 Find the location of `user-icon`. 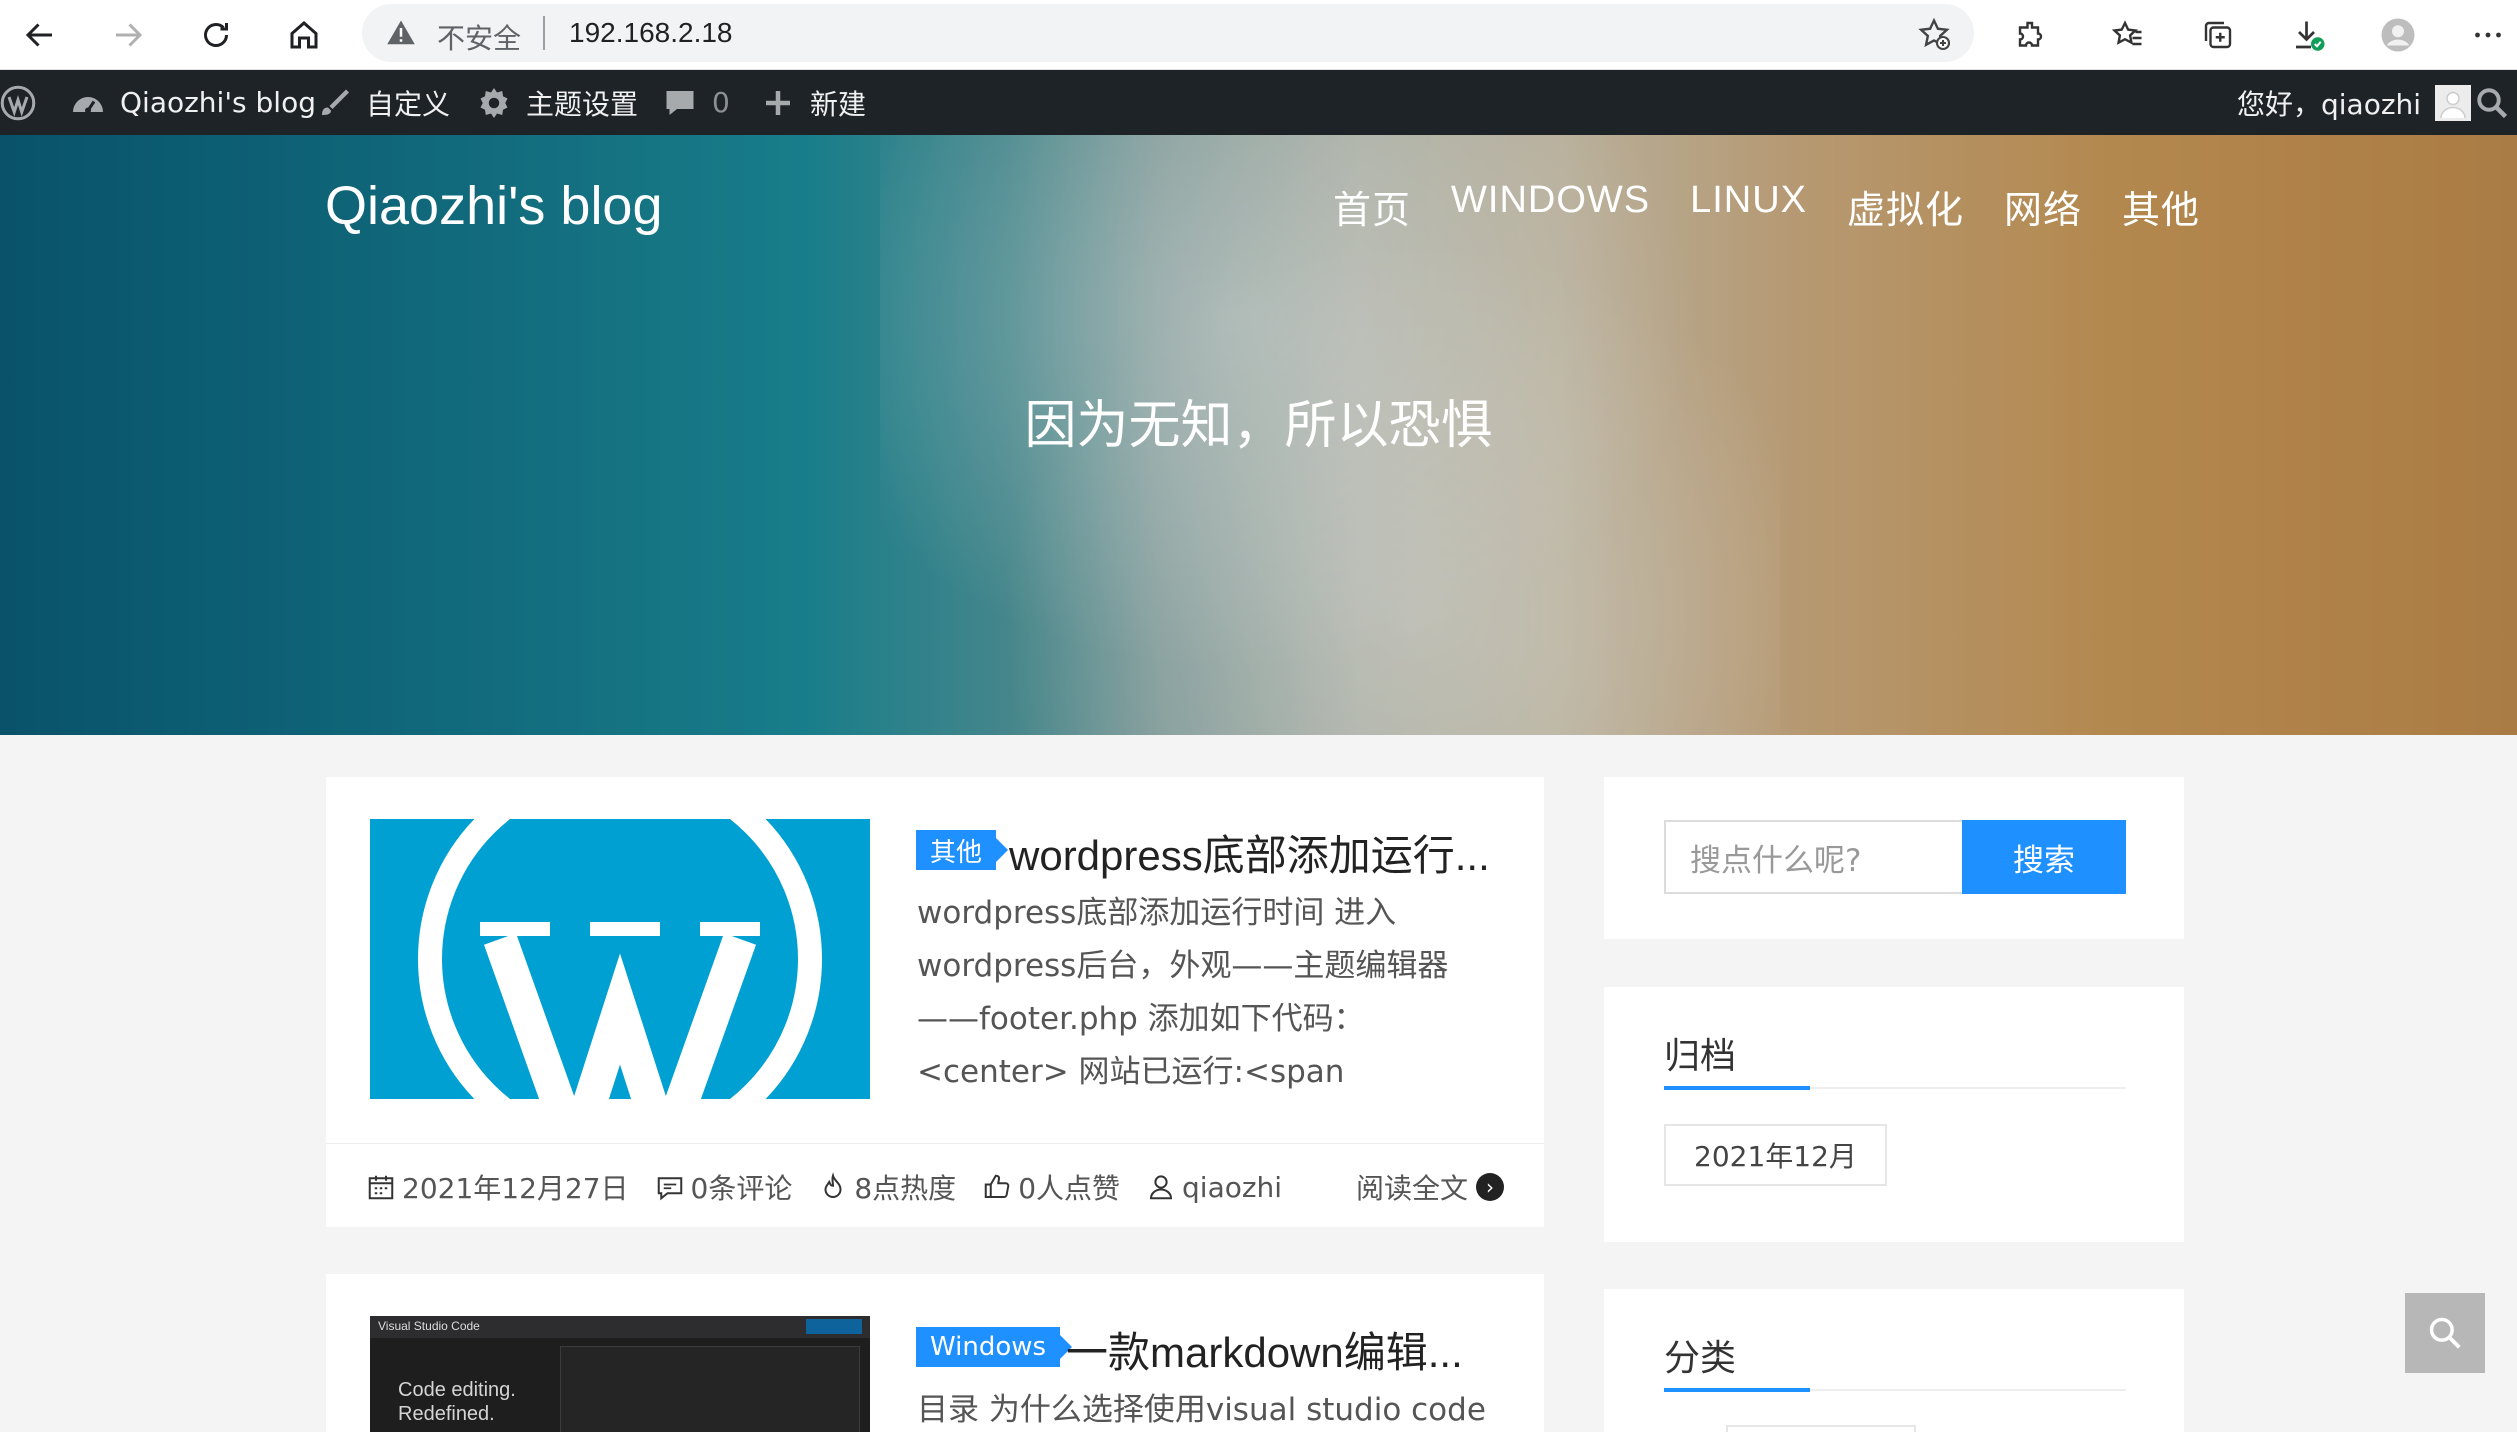

user-icon is located at coordinates (1161, 1187).